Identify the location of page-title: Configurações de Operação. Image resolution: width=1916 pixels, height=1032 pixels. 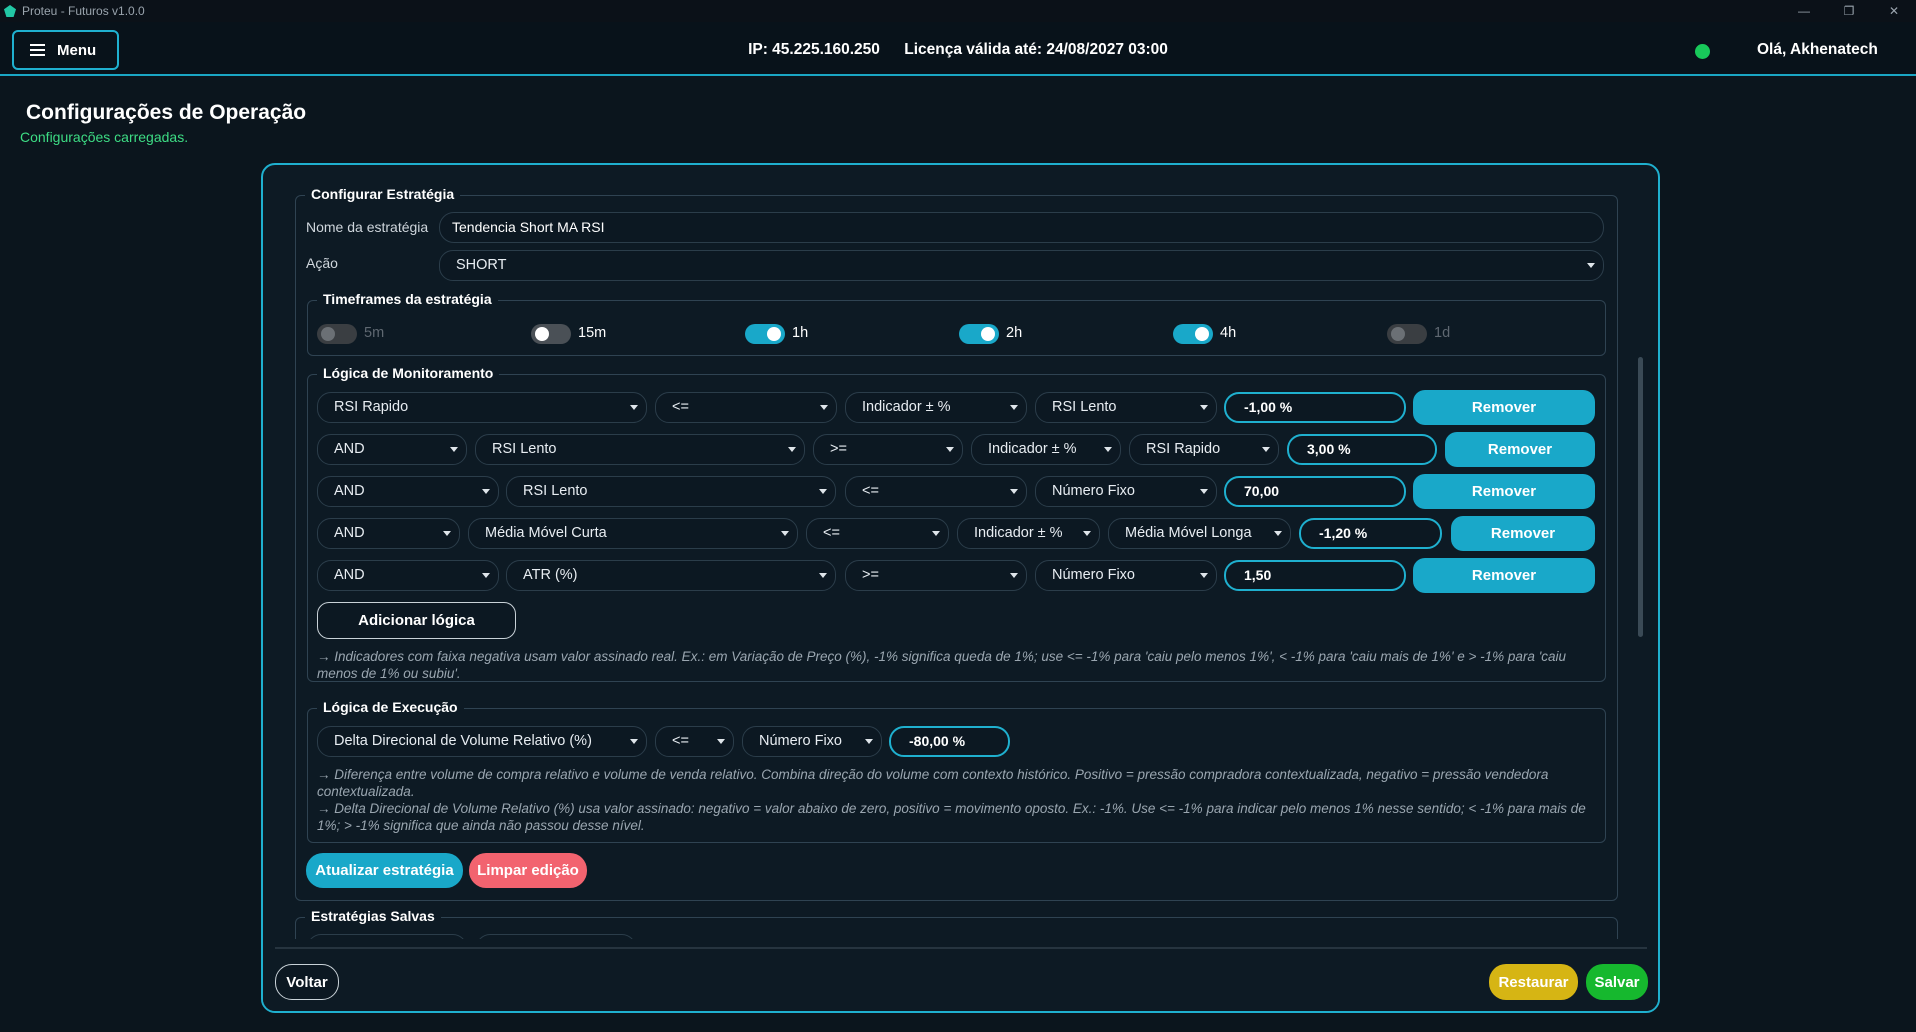
(166, 112).